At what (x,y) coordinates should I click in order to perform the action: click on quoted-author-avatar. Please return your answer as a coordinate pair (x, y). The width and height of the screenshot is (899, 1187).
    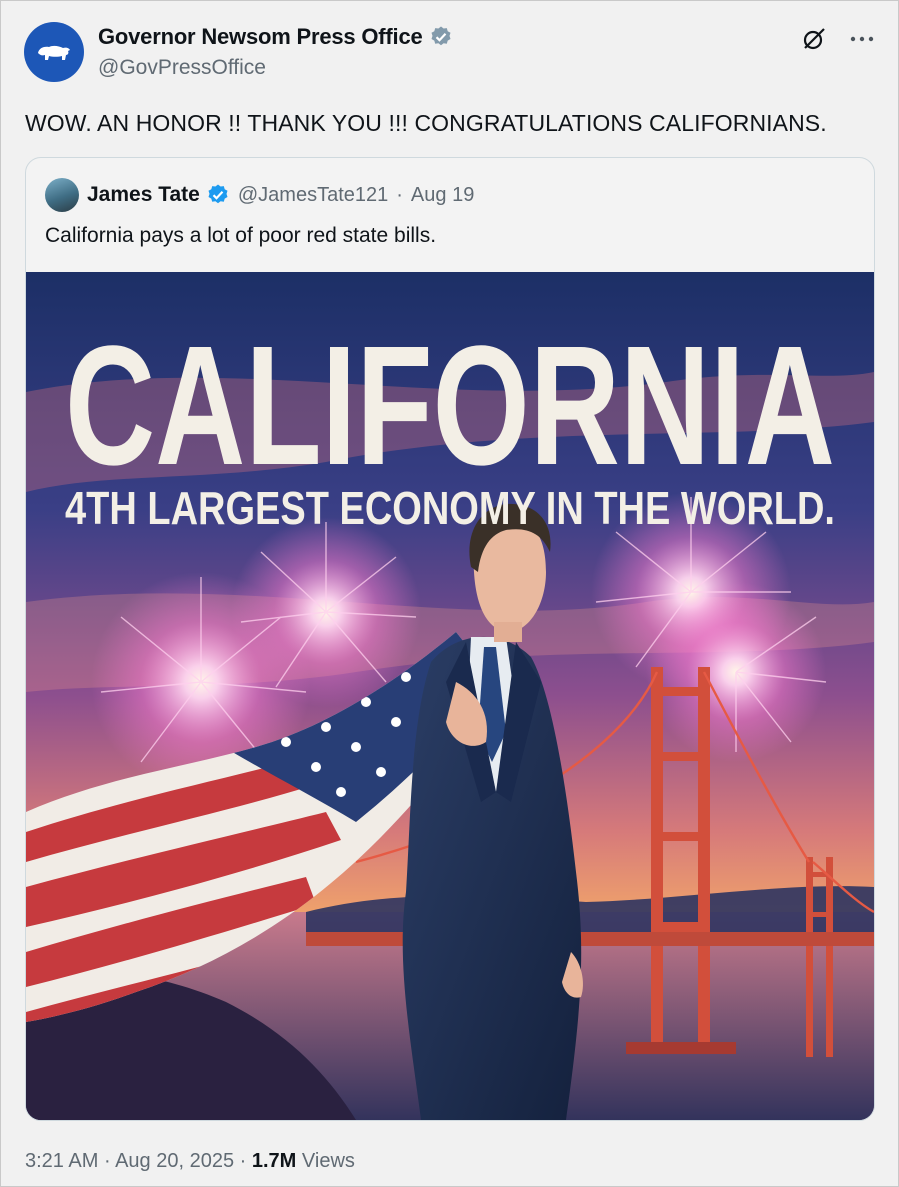
    Looking at the image, I should click on (62, 195).